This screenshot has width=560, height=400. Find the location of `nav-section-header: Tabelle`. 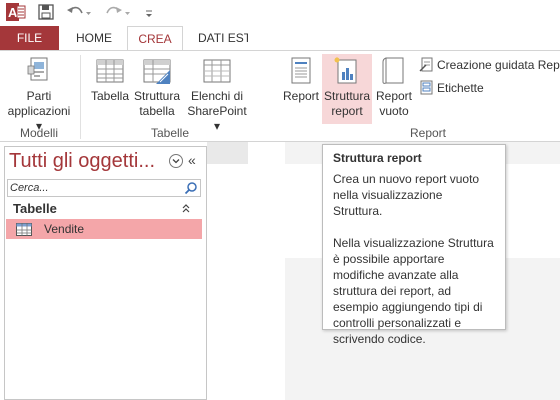

nav-section-header: Tabelle is located at coordinates (35, 208).